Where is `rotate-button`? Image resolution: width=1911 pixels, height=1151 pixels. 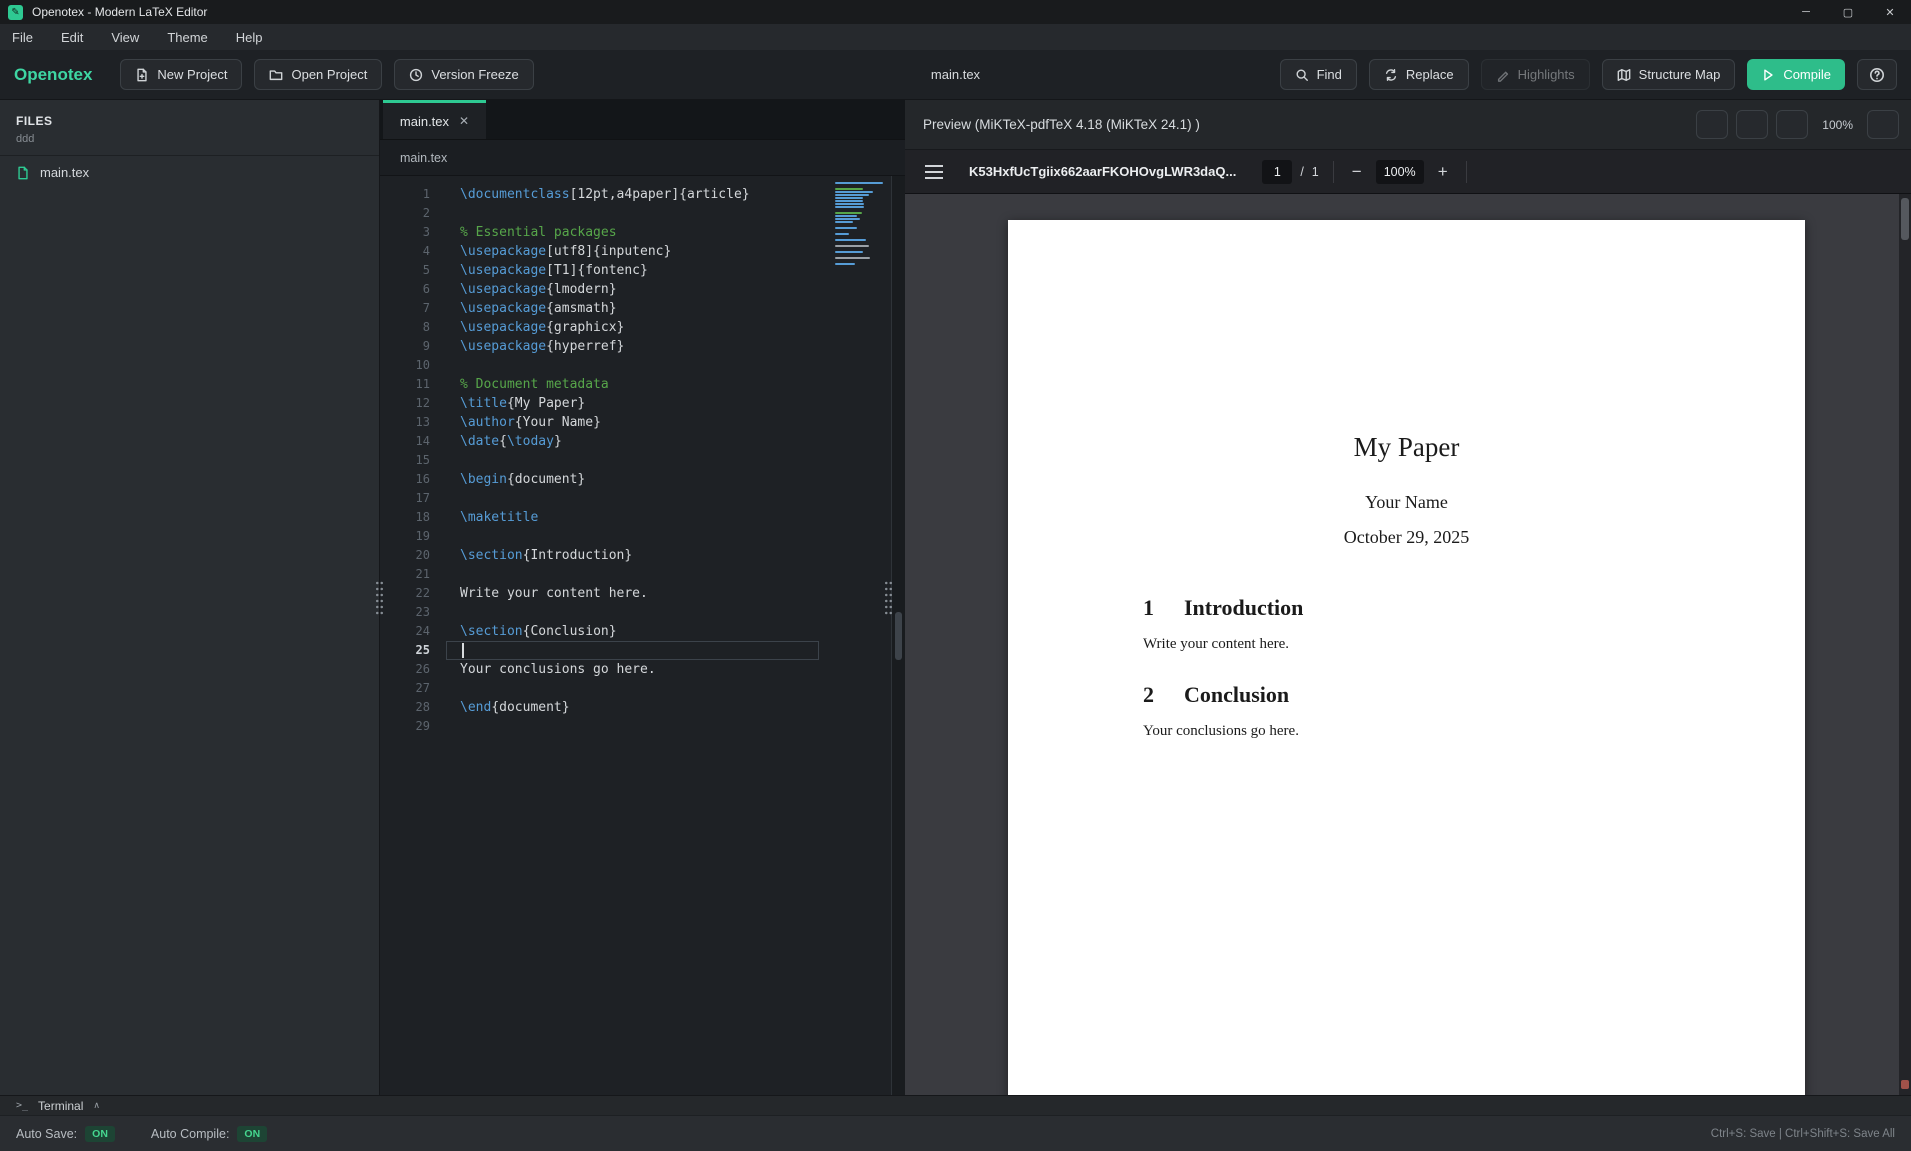 rotate-button is located at coordinates (1523, 171).